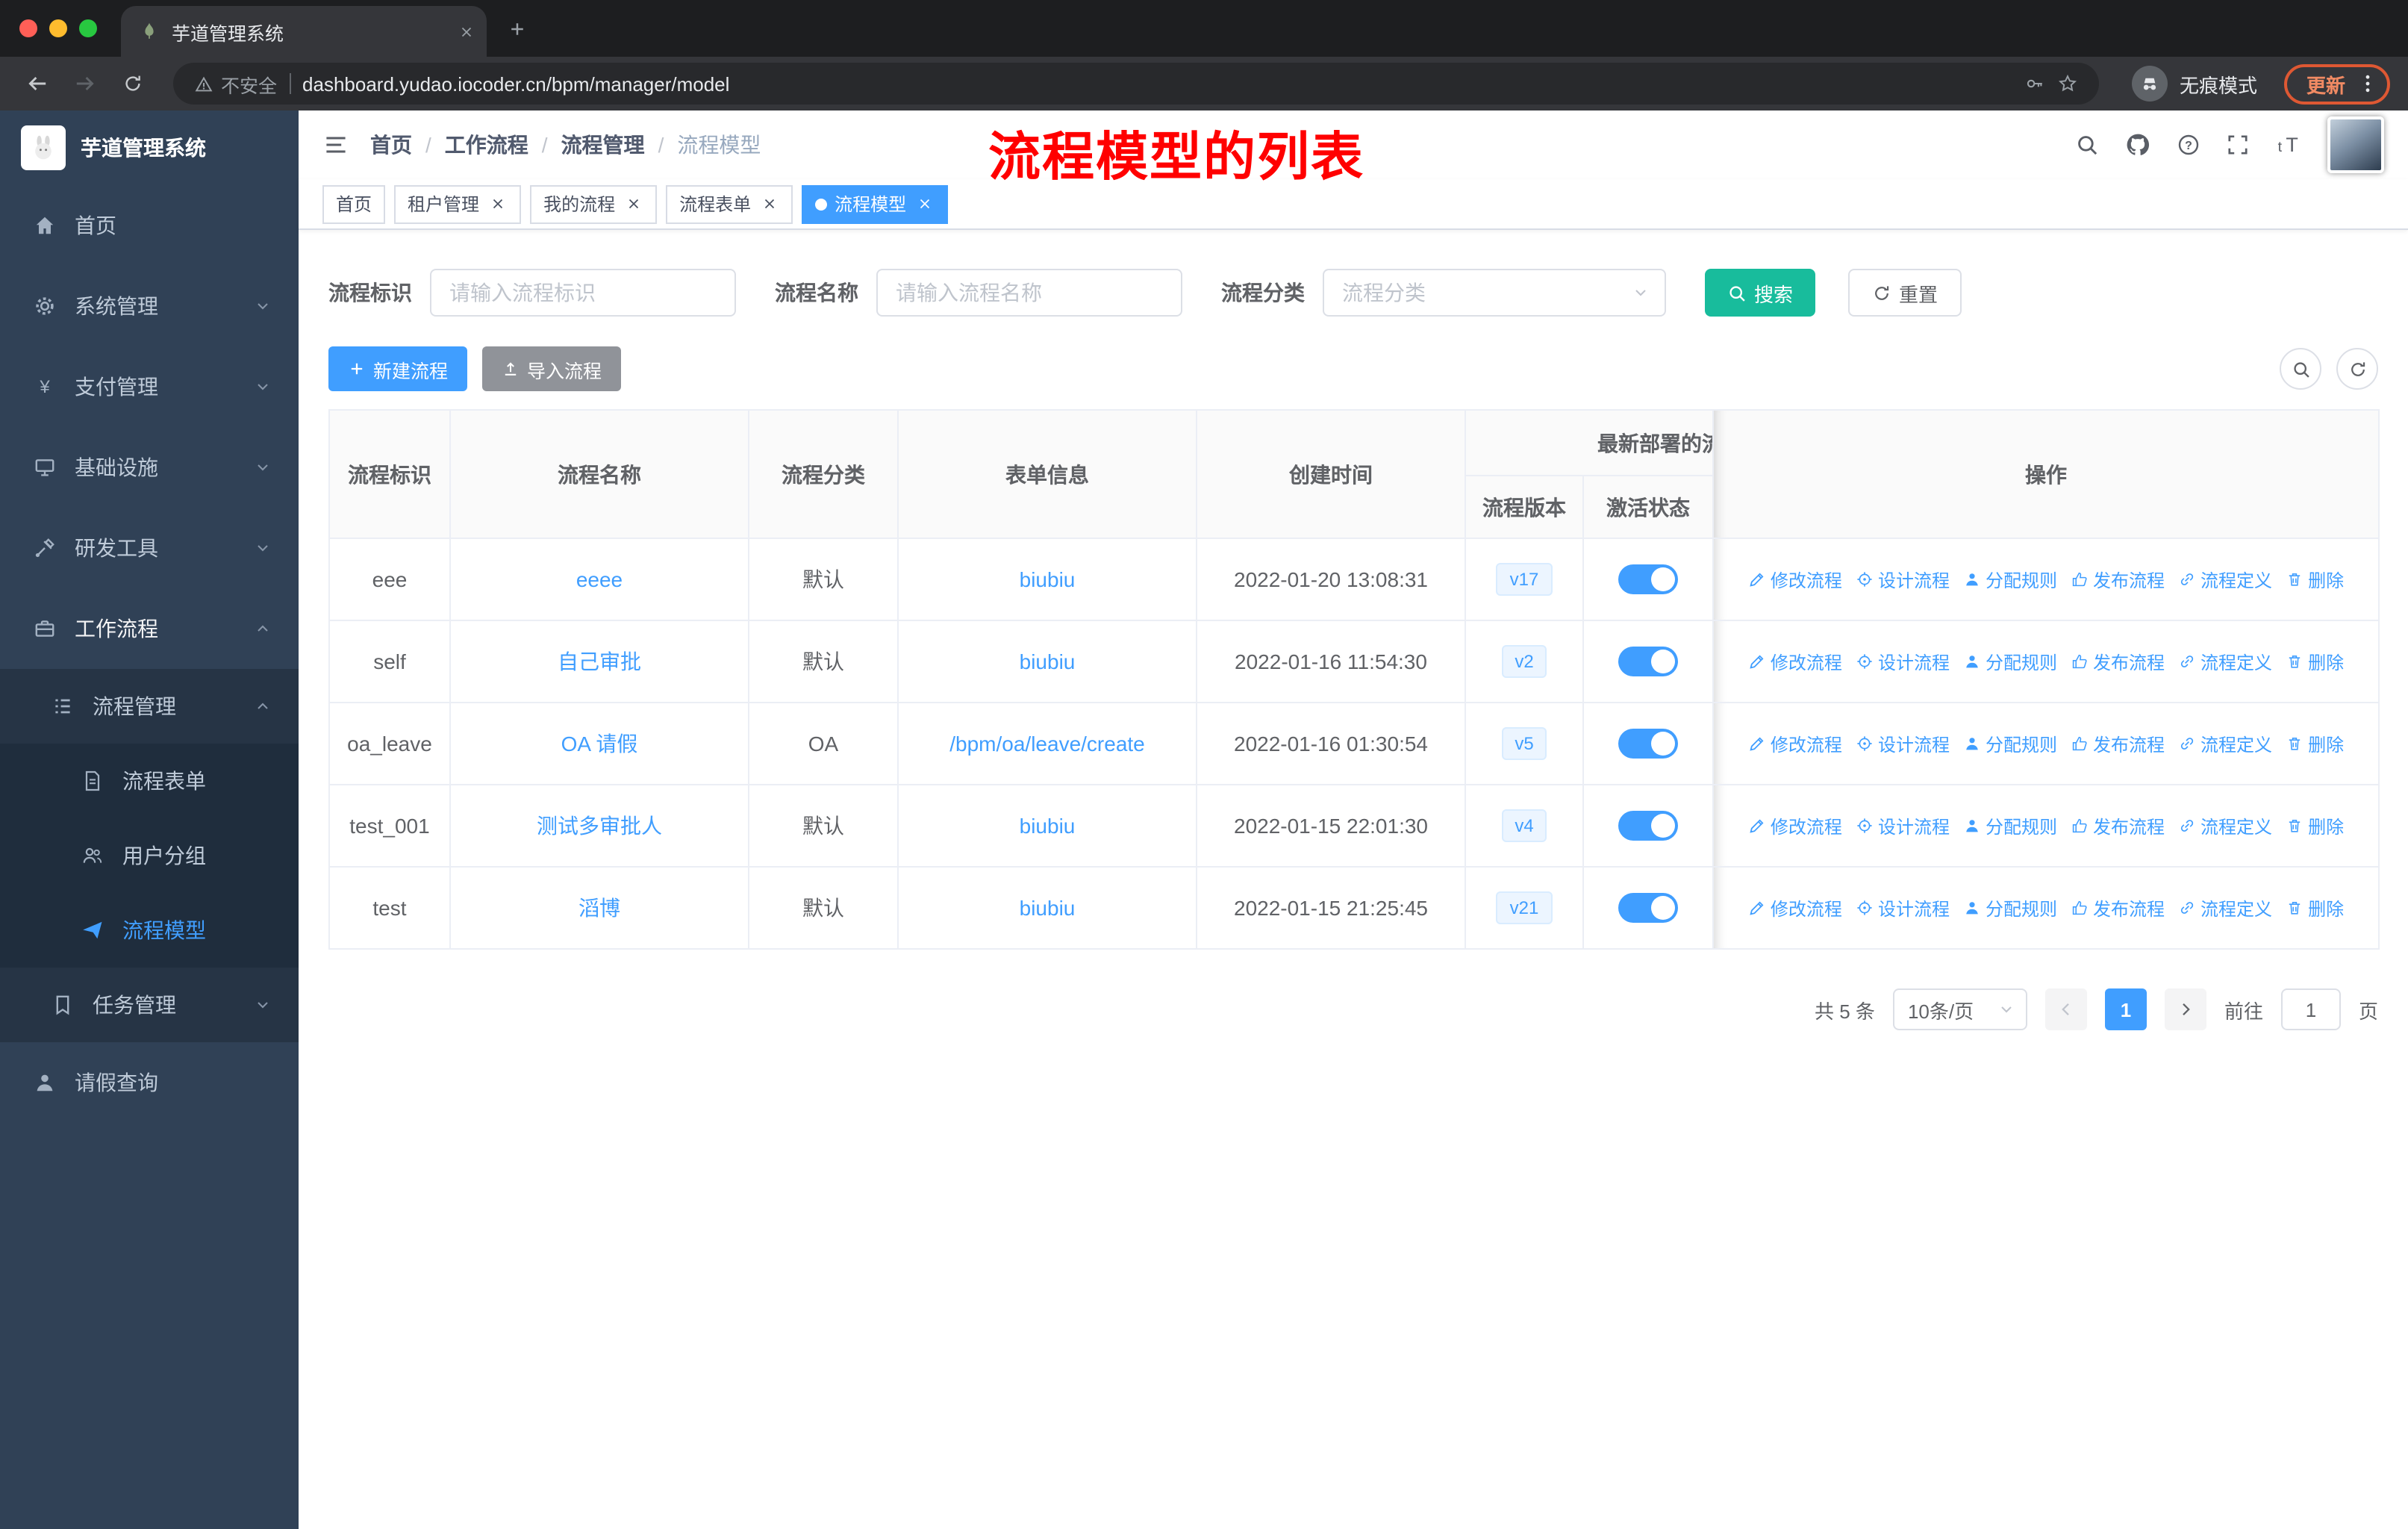 The image size is (2408, 1529). Describe the element at coordinates (58, 28) in the screenshot. I see `minimize-window-button` at that location.